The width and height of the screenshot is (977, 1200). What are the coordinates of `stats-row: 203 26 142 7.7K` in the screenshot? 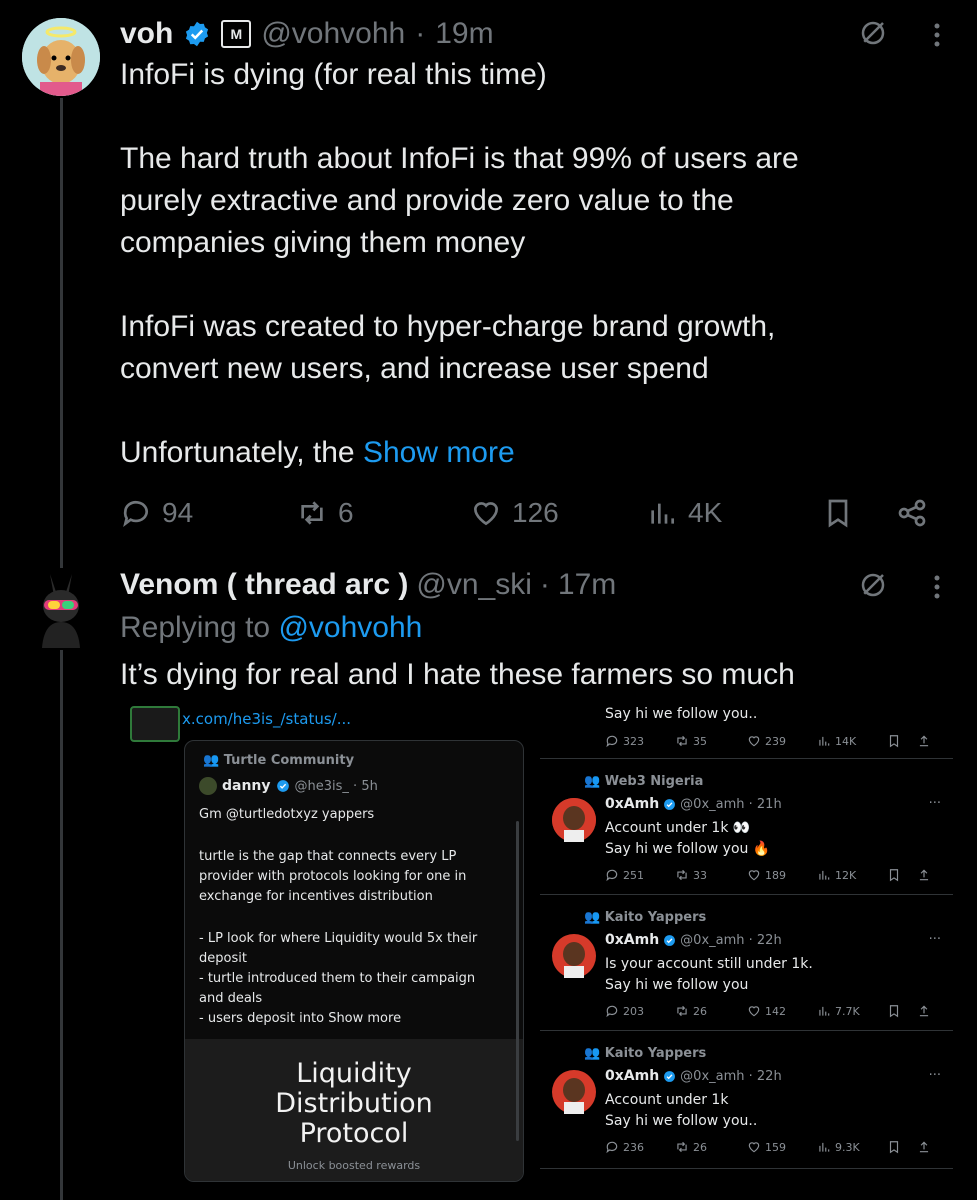 It's located at (777, 1011).